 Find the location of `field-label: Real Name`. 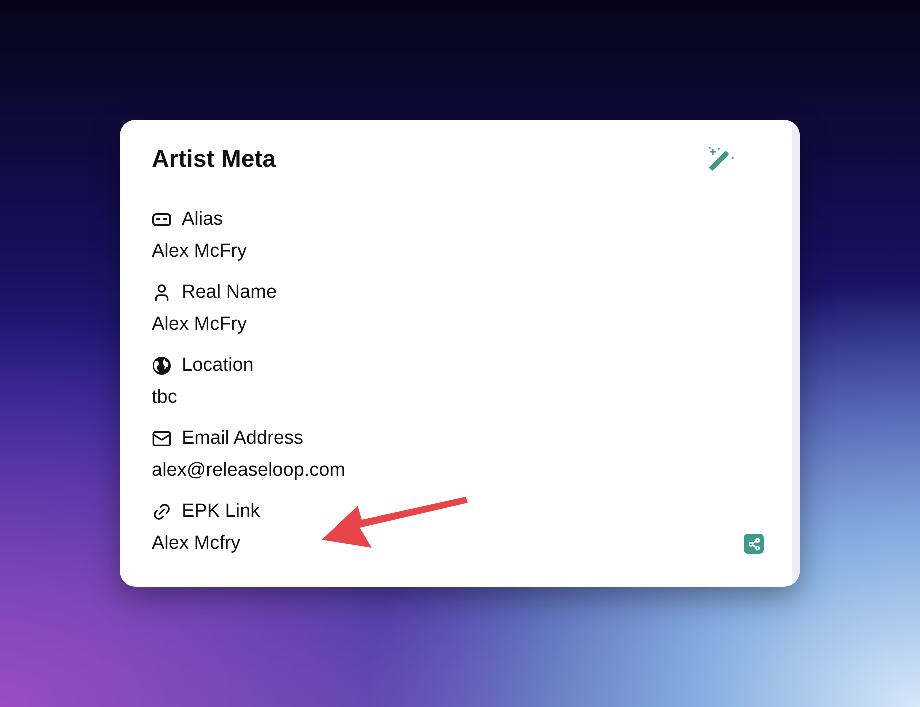

field-label: Real Name is located at coordinates (230, 292).